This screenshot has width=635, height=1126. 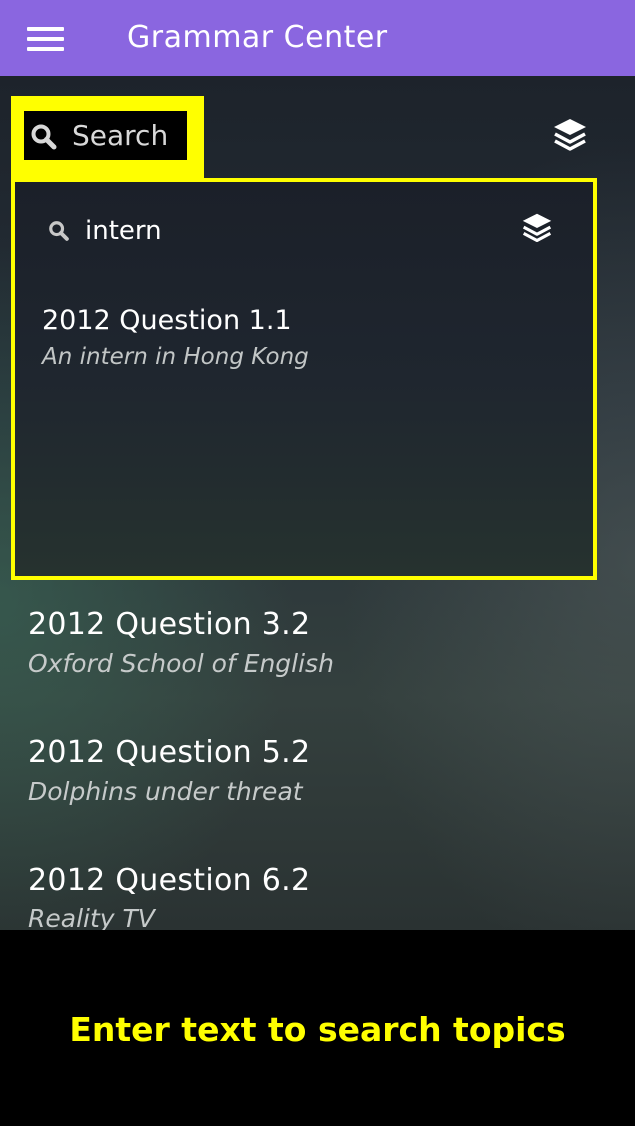 What do you see at coordinates (165, 791) in the screenshot?
I see `list-item-subtitle: Dolphins under threat` at bounding box center [165, 791].